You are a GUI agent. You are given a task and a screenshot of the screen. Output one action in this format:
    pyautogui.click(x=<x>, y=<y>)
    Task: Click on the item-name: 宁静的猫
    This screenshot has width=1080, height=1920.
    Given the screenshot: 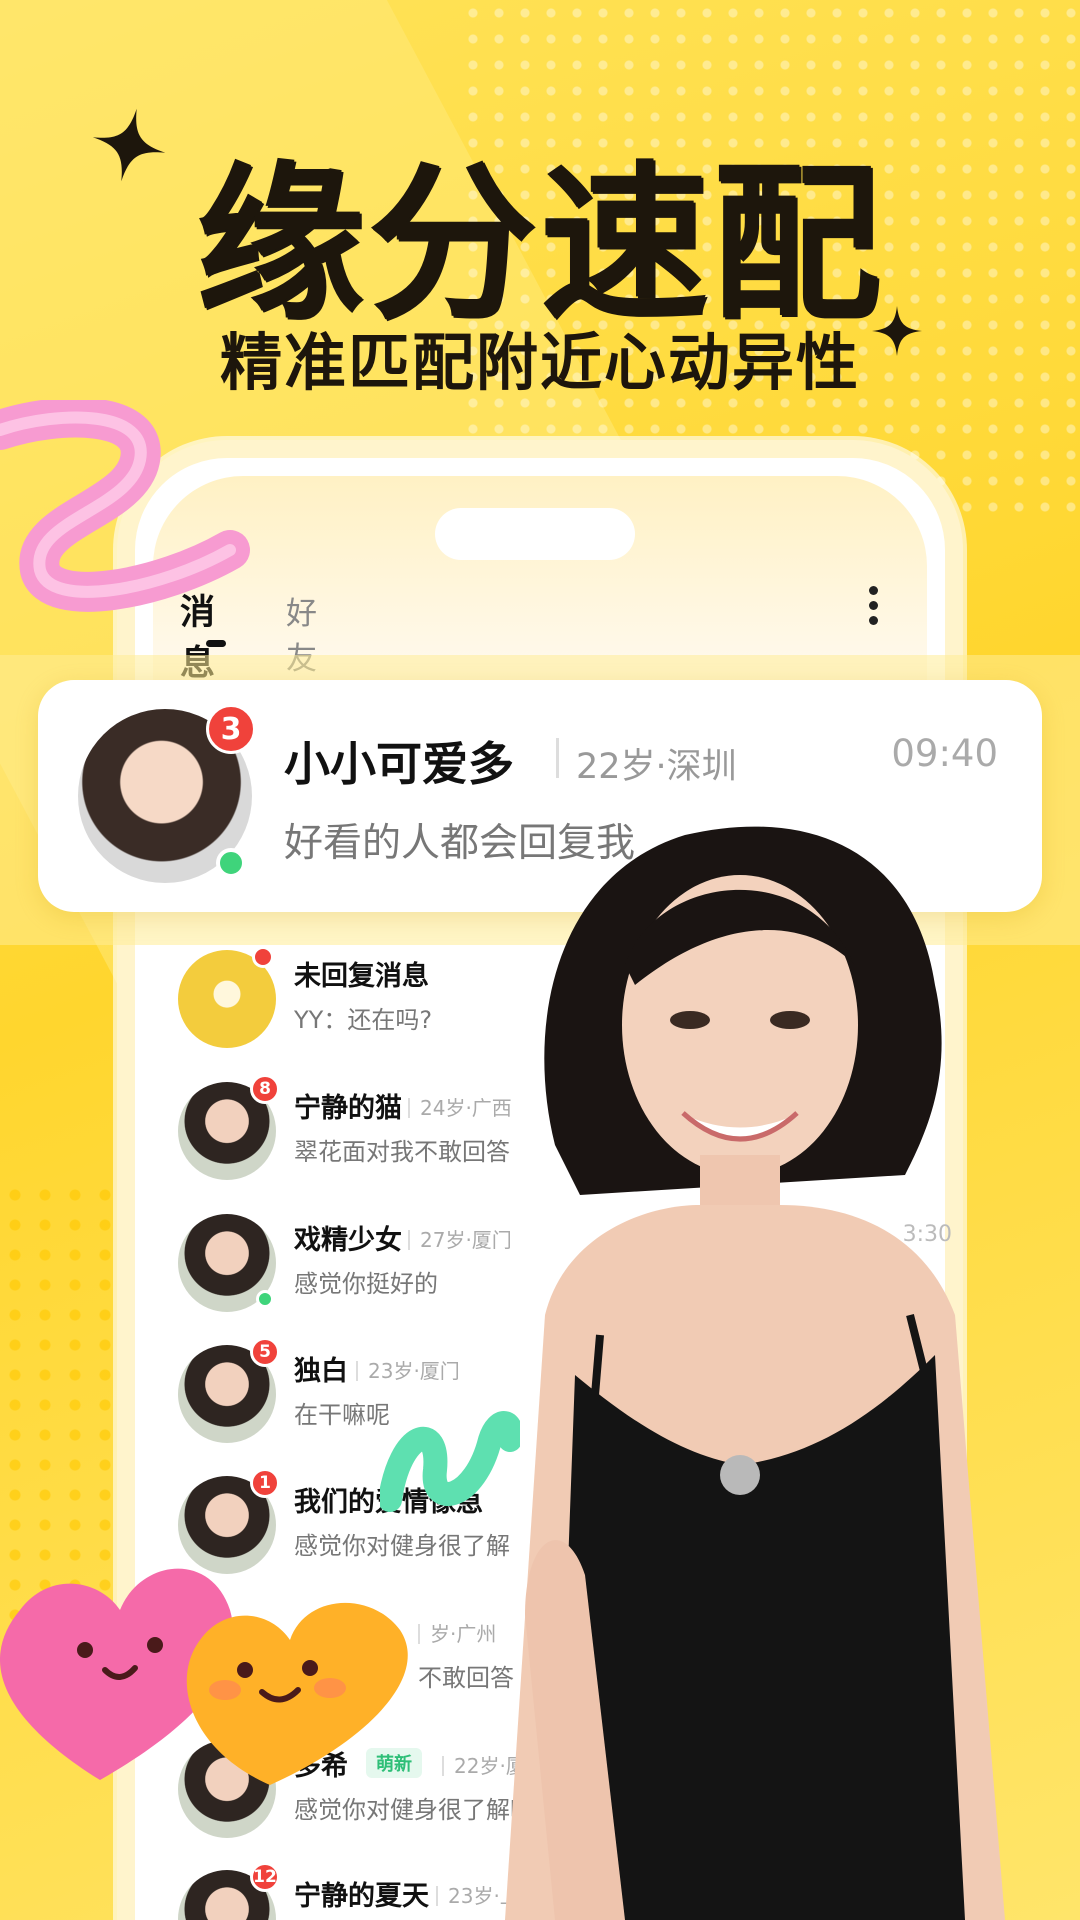 What is the action you would take?
    pyautogui.click(x=348, y=1108)
    